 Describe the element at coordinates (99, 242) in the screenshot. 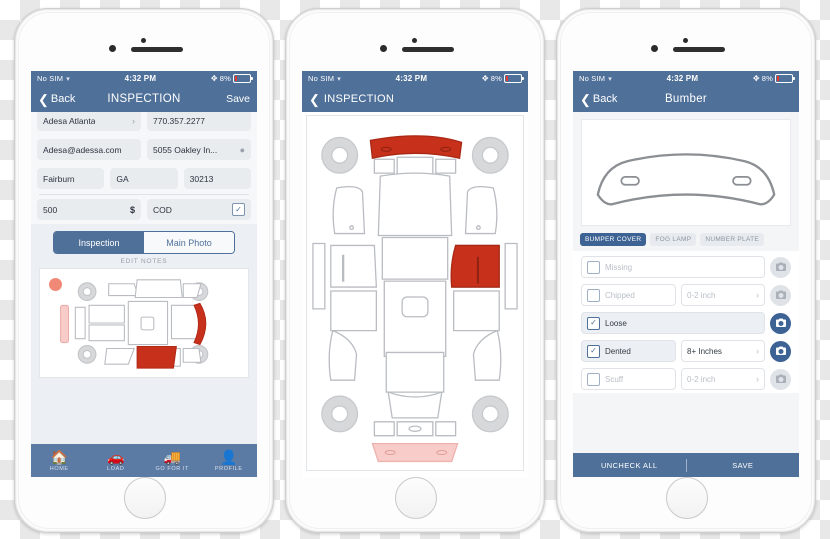

I see `tab-inspection: Inspection` at that location.